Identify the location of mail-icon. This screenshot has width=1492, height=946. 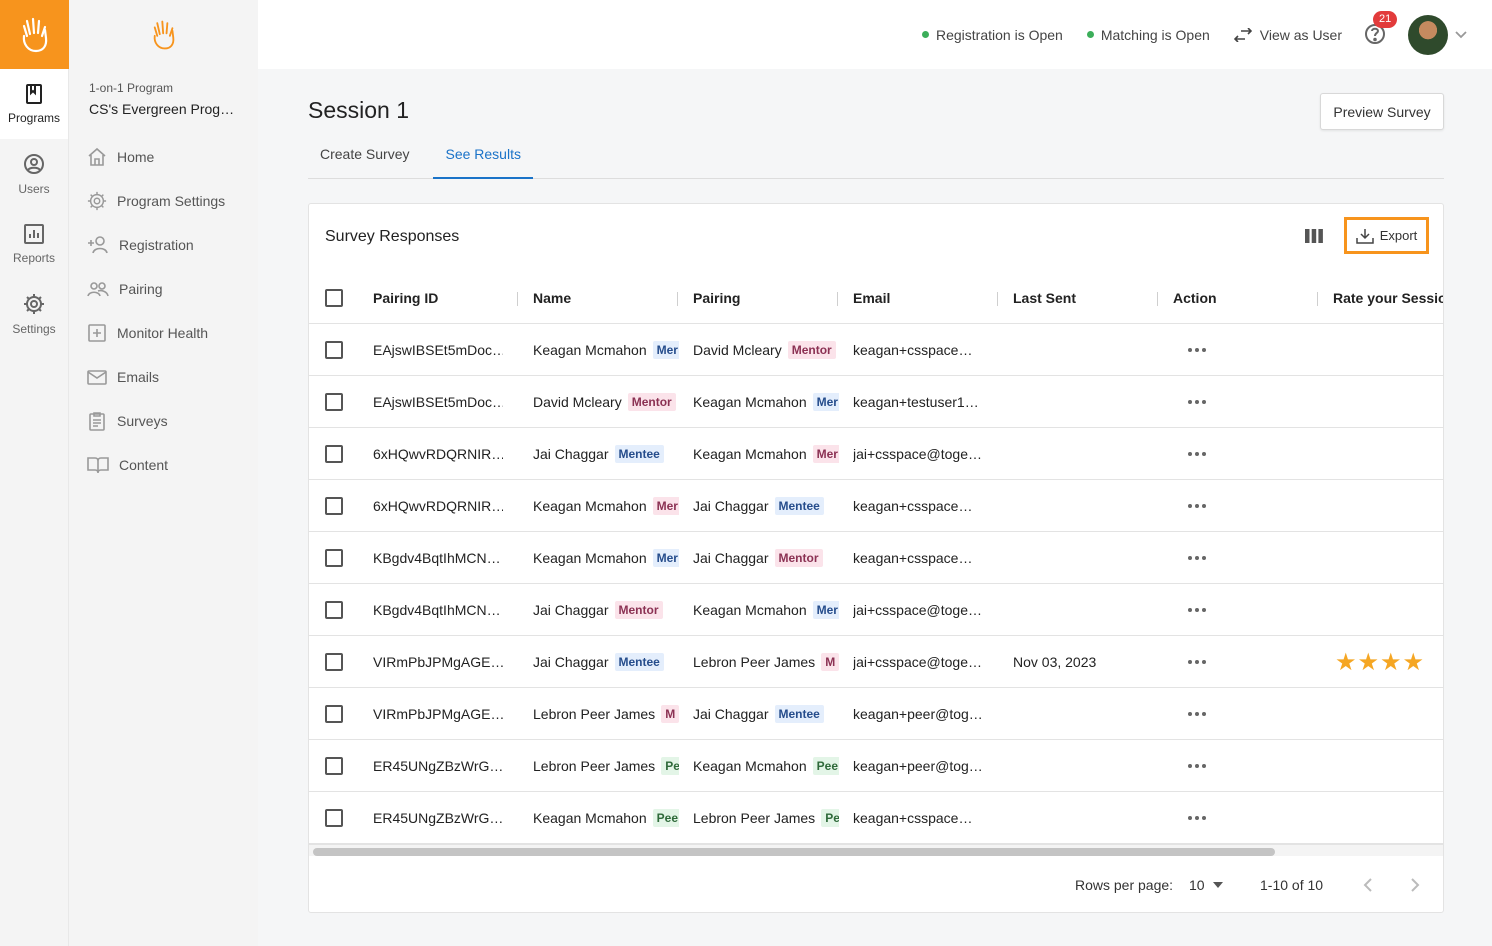
(97, 377).